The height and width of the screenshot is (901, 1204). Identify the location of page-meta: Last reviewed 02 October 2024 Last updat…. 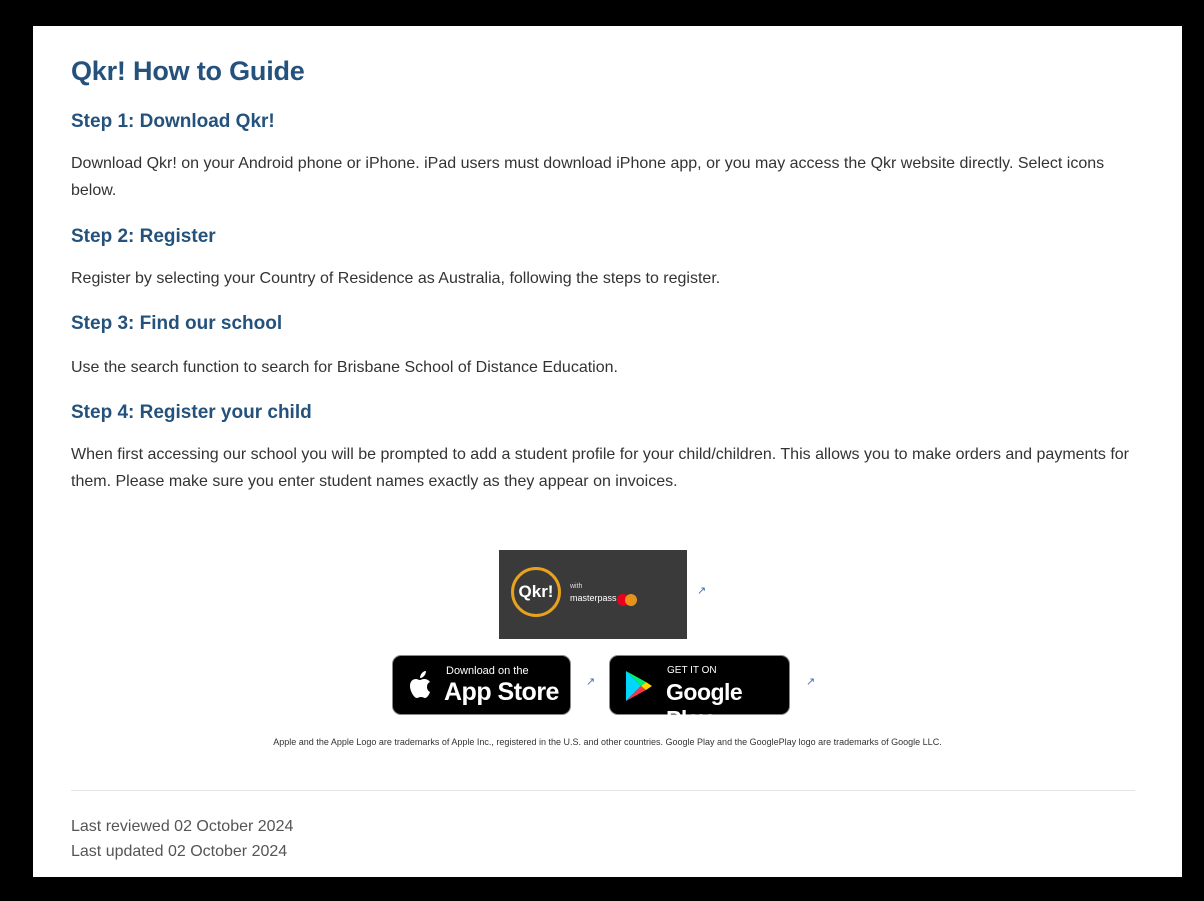
(182, 839).